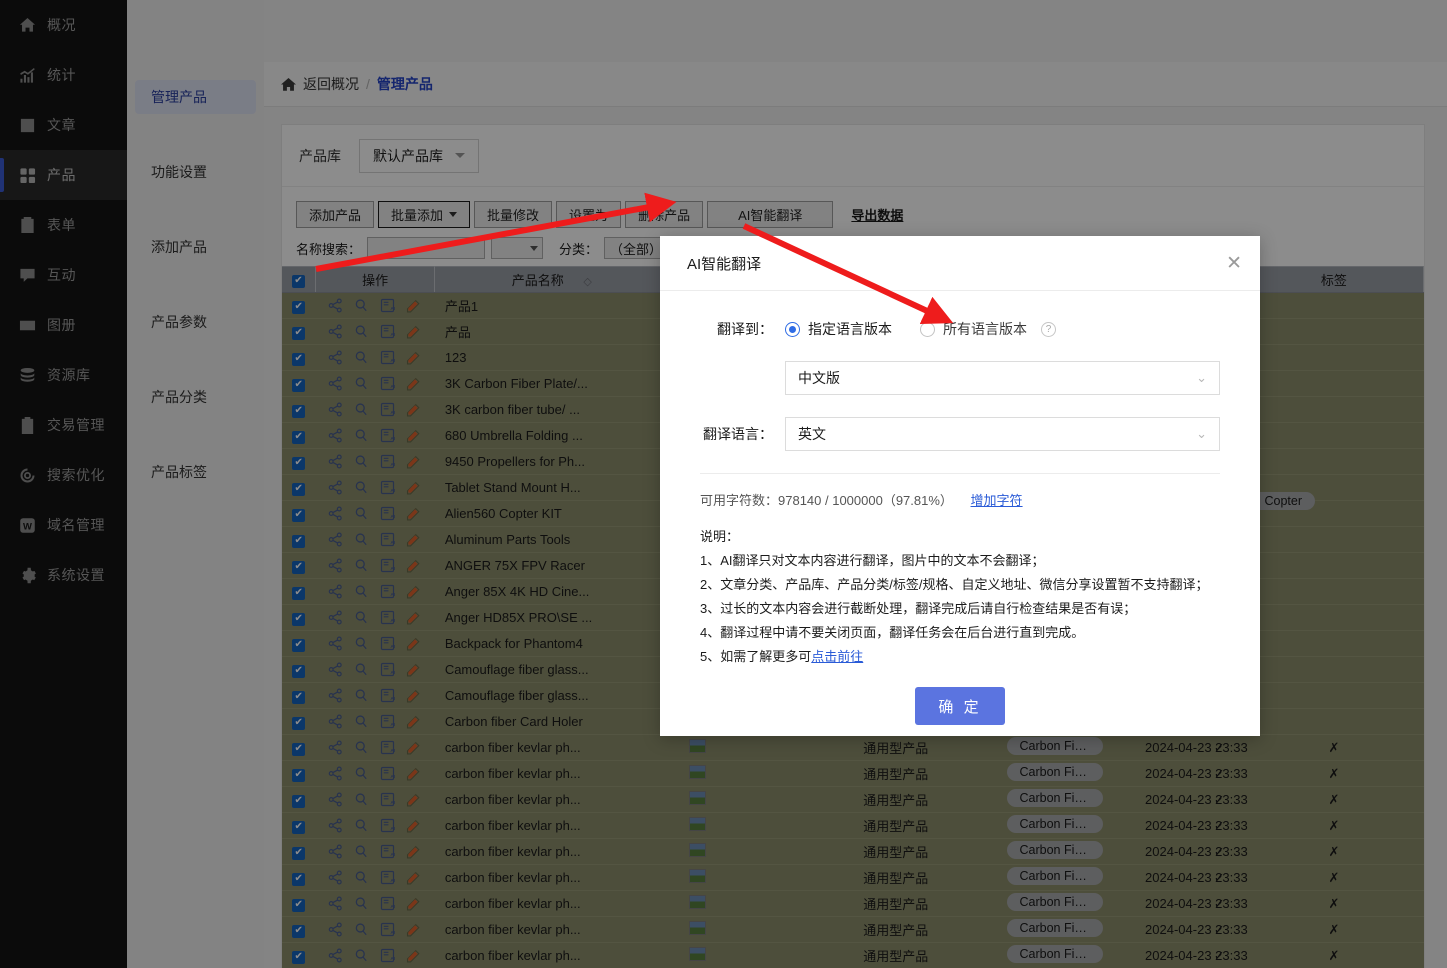  I want to click on note-5: 5、如需了解更多可点击前往, so click(960, 657).